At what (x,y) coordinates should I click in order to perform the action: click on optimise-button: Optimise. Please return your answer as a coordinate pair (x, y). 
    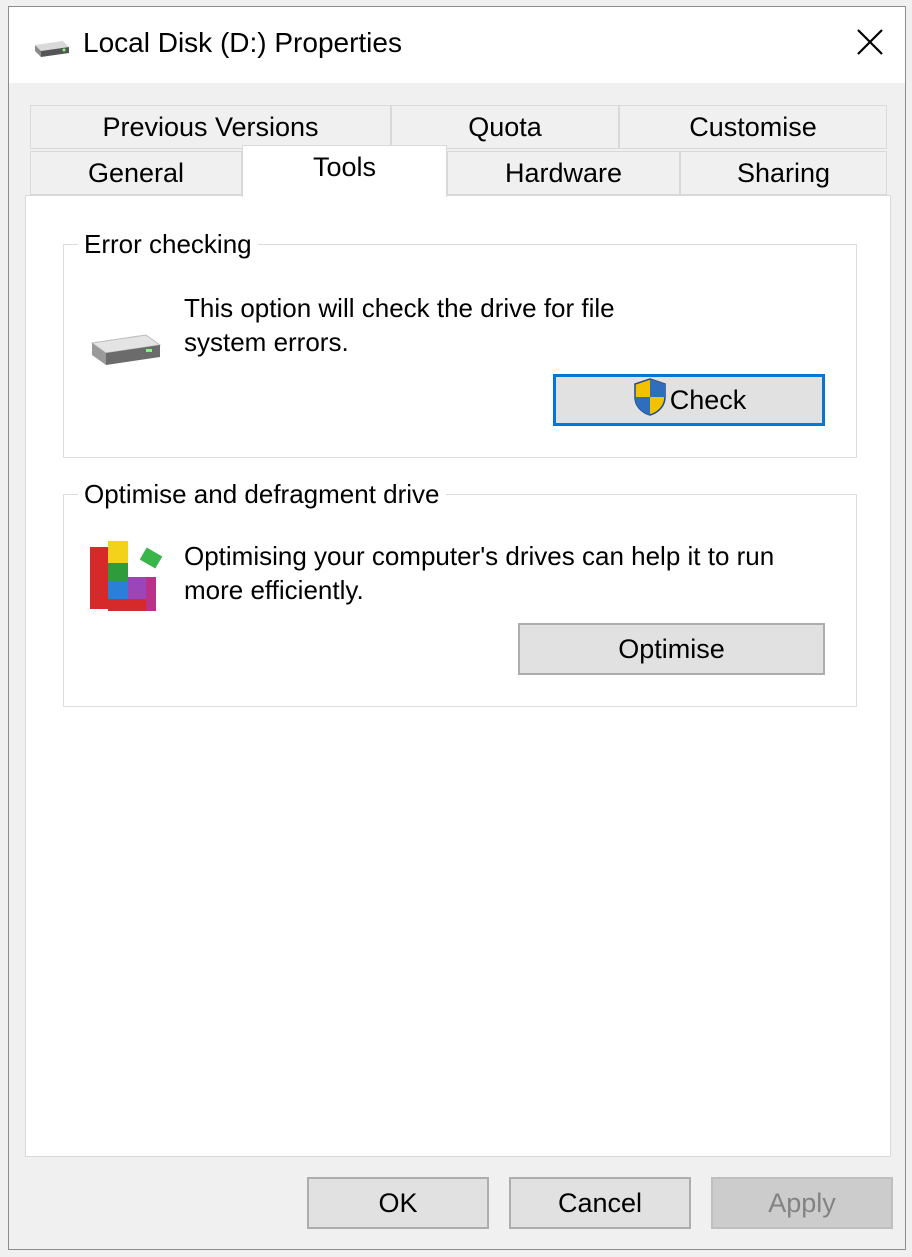
    Looking at the image, I should click on (671, 649).